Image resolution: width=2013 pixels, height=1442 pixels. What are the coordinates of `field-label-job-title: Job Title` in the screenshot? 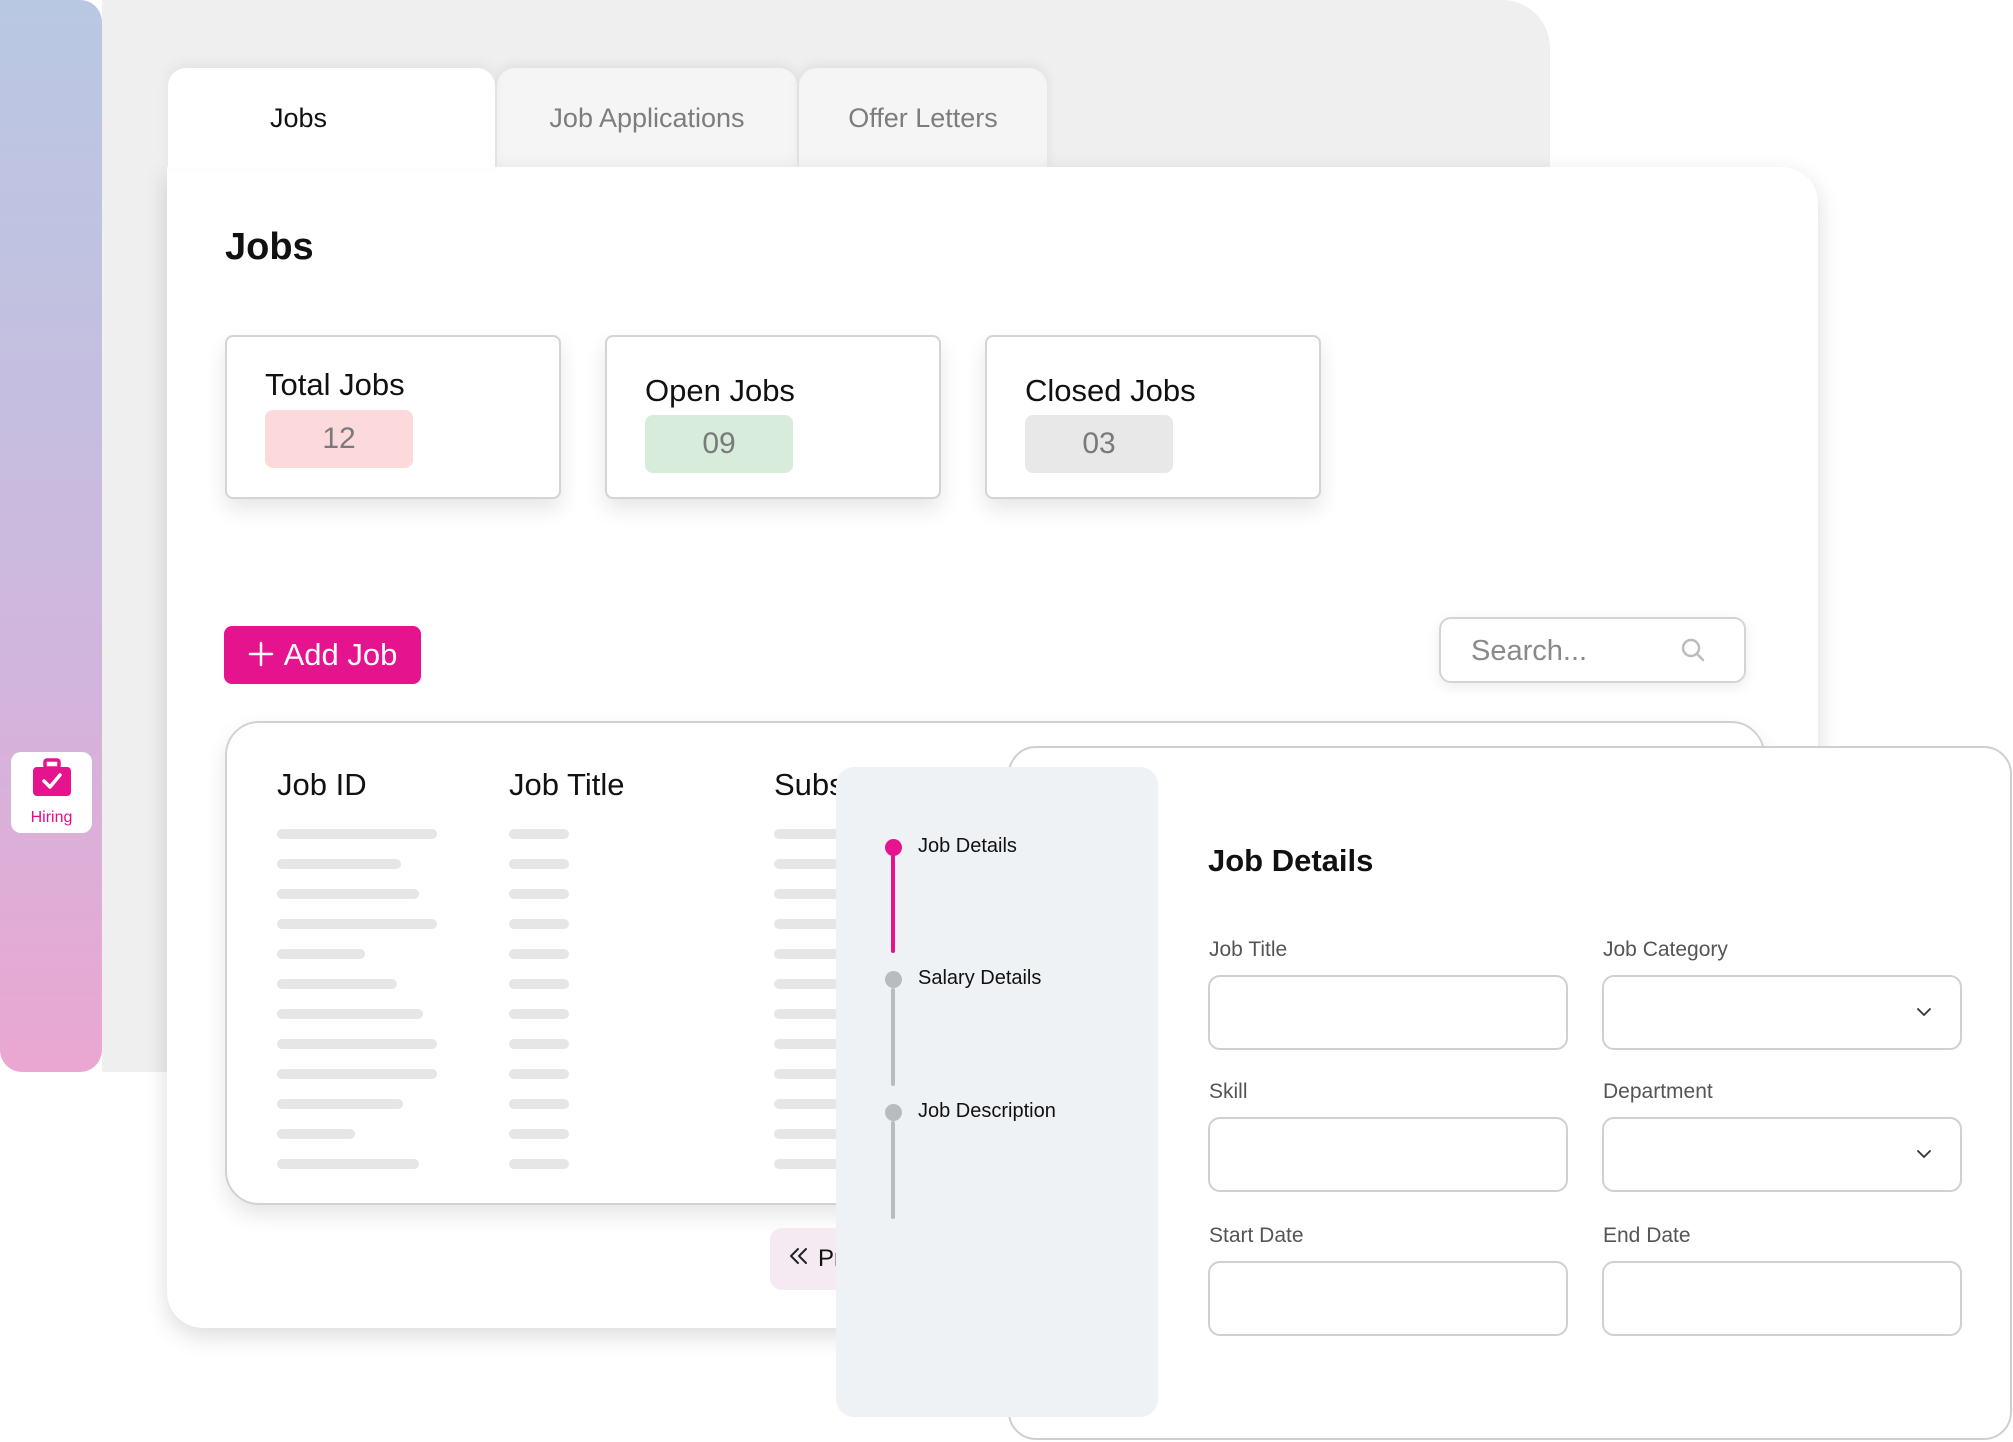 It's located at (1248, 949).